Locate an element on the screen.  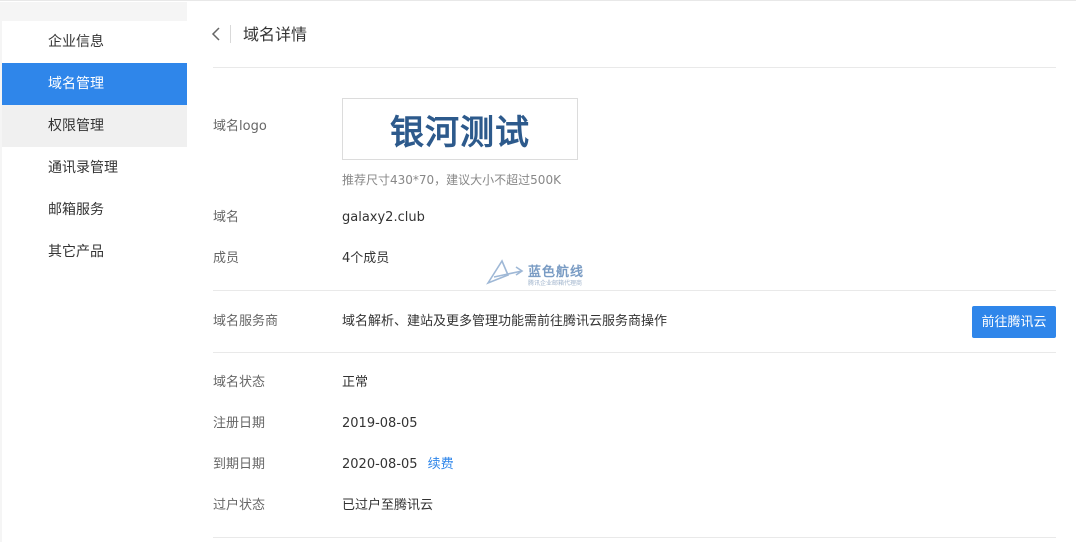
sidebar-item-label: 其它产品 is located at coordinates (76, 252).